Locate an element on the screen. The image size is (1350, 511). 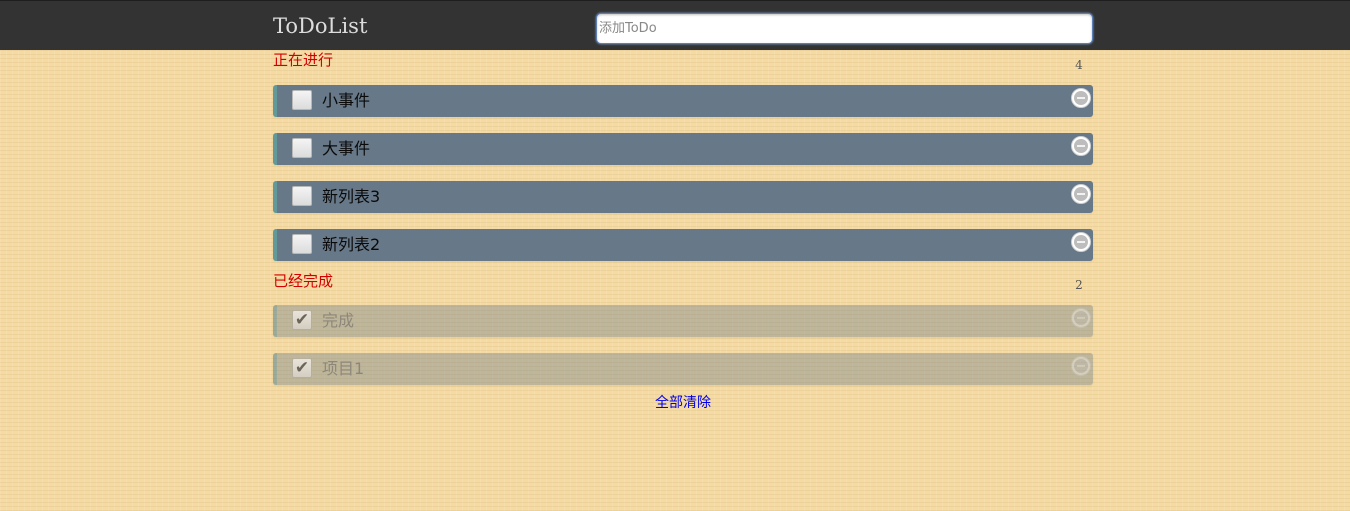
done-count: 2 is located at coordinates (1079, 285).